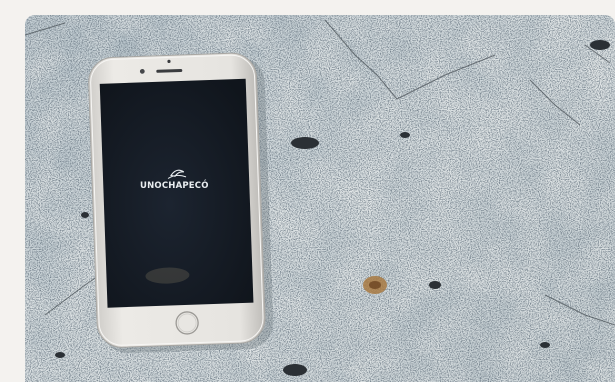  What do you see at coordinates (187, 323) in the screenshot?
I see `home-button` at bounding box center [187, 323].